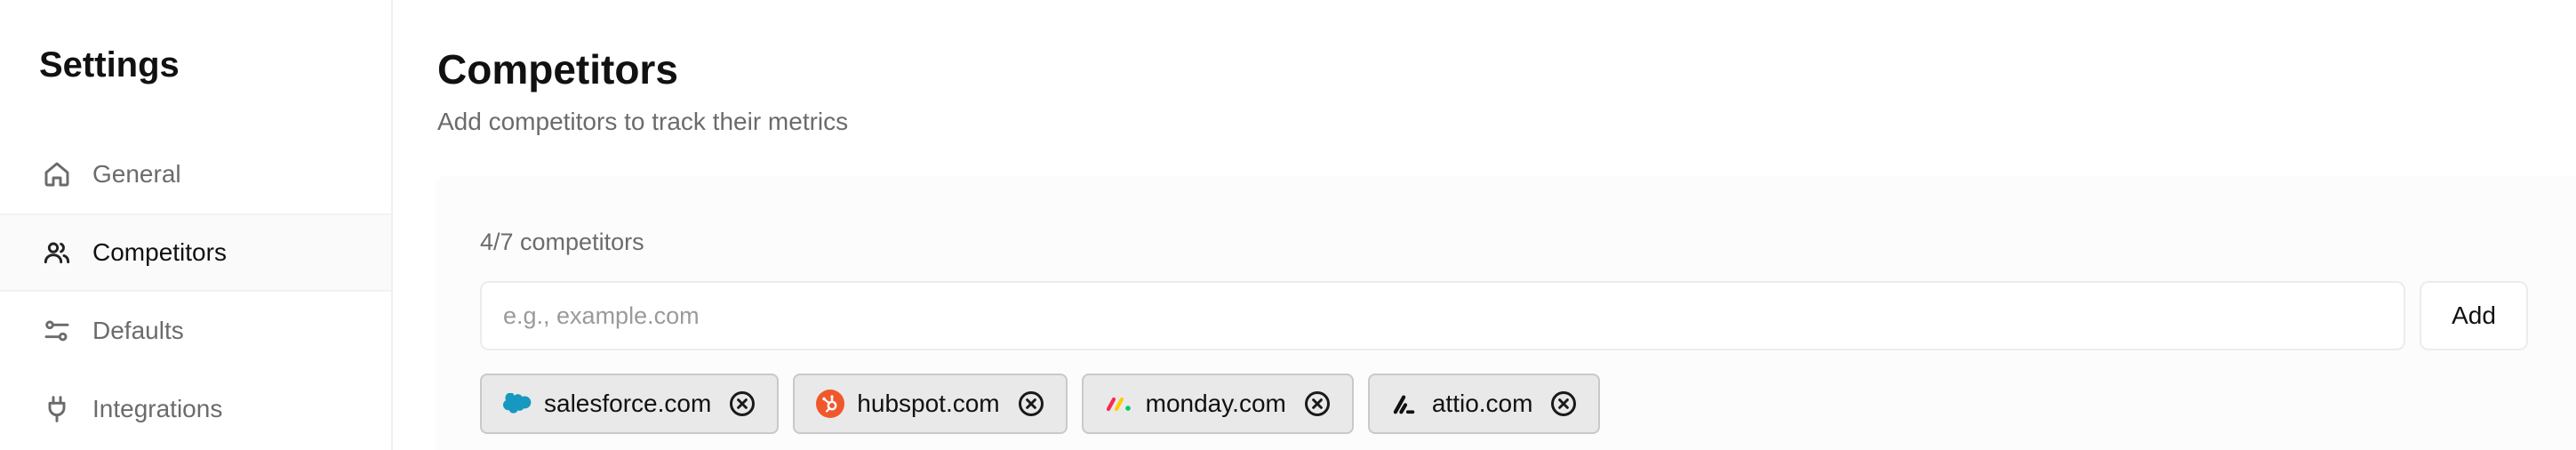 The image size is (2576, 450). What do you see at coordinates (57, 409) in the screenshot?
I see `plug-icon` at bounding box center [57, 409].